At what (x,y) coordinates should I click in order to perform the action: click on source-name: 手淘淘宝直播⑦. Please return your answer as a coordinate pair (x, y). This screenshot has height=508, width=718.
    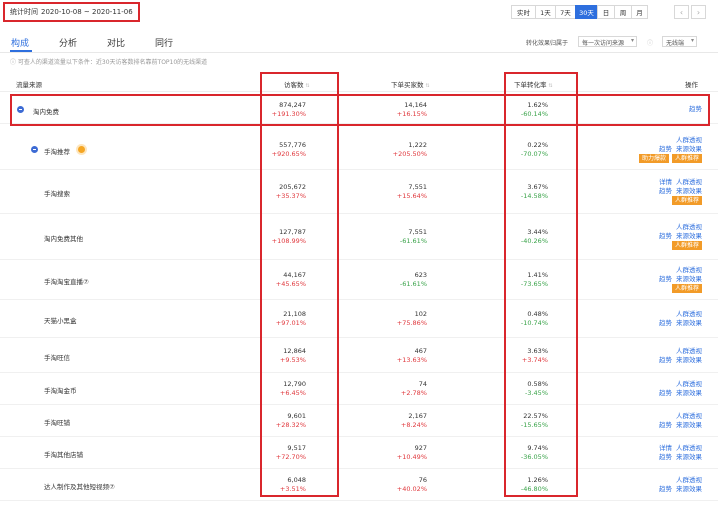
    Looking at the image, I should click on (66, 281).